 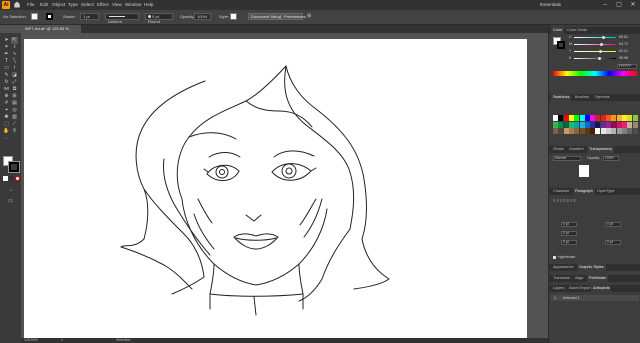 What do you see at coordinates (103, 4) in the screenshot?
I see `menu-effect: Effect` at bounding box center [103, 4].